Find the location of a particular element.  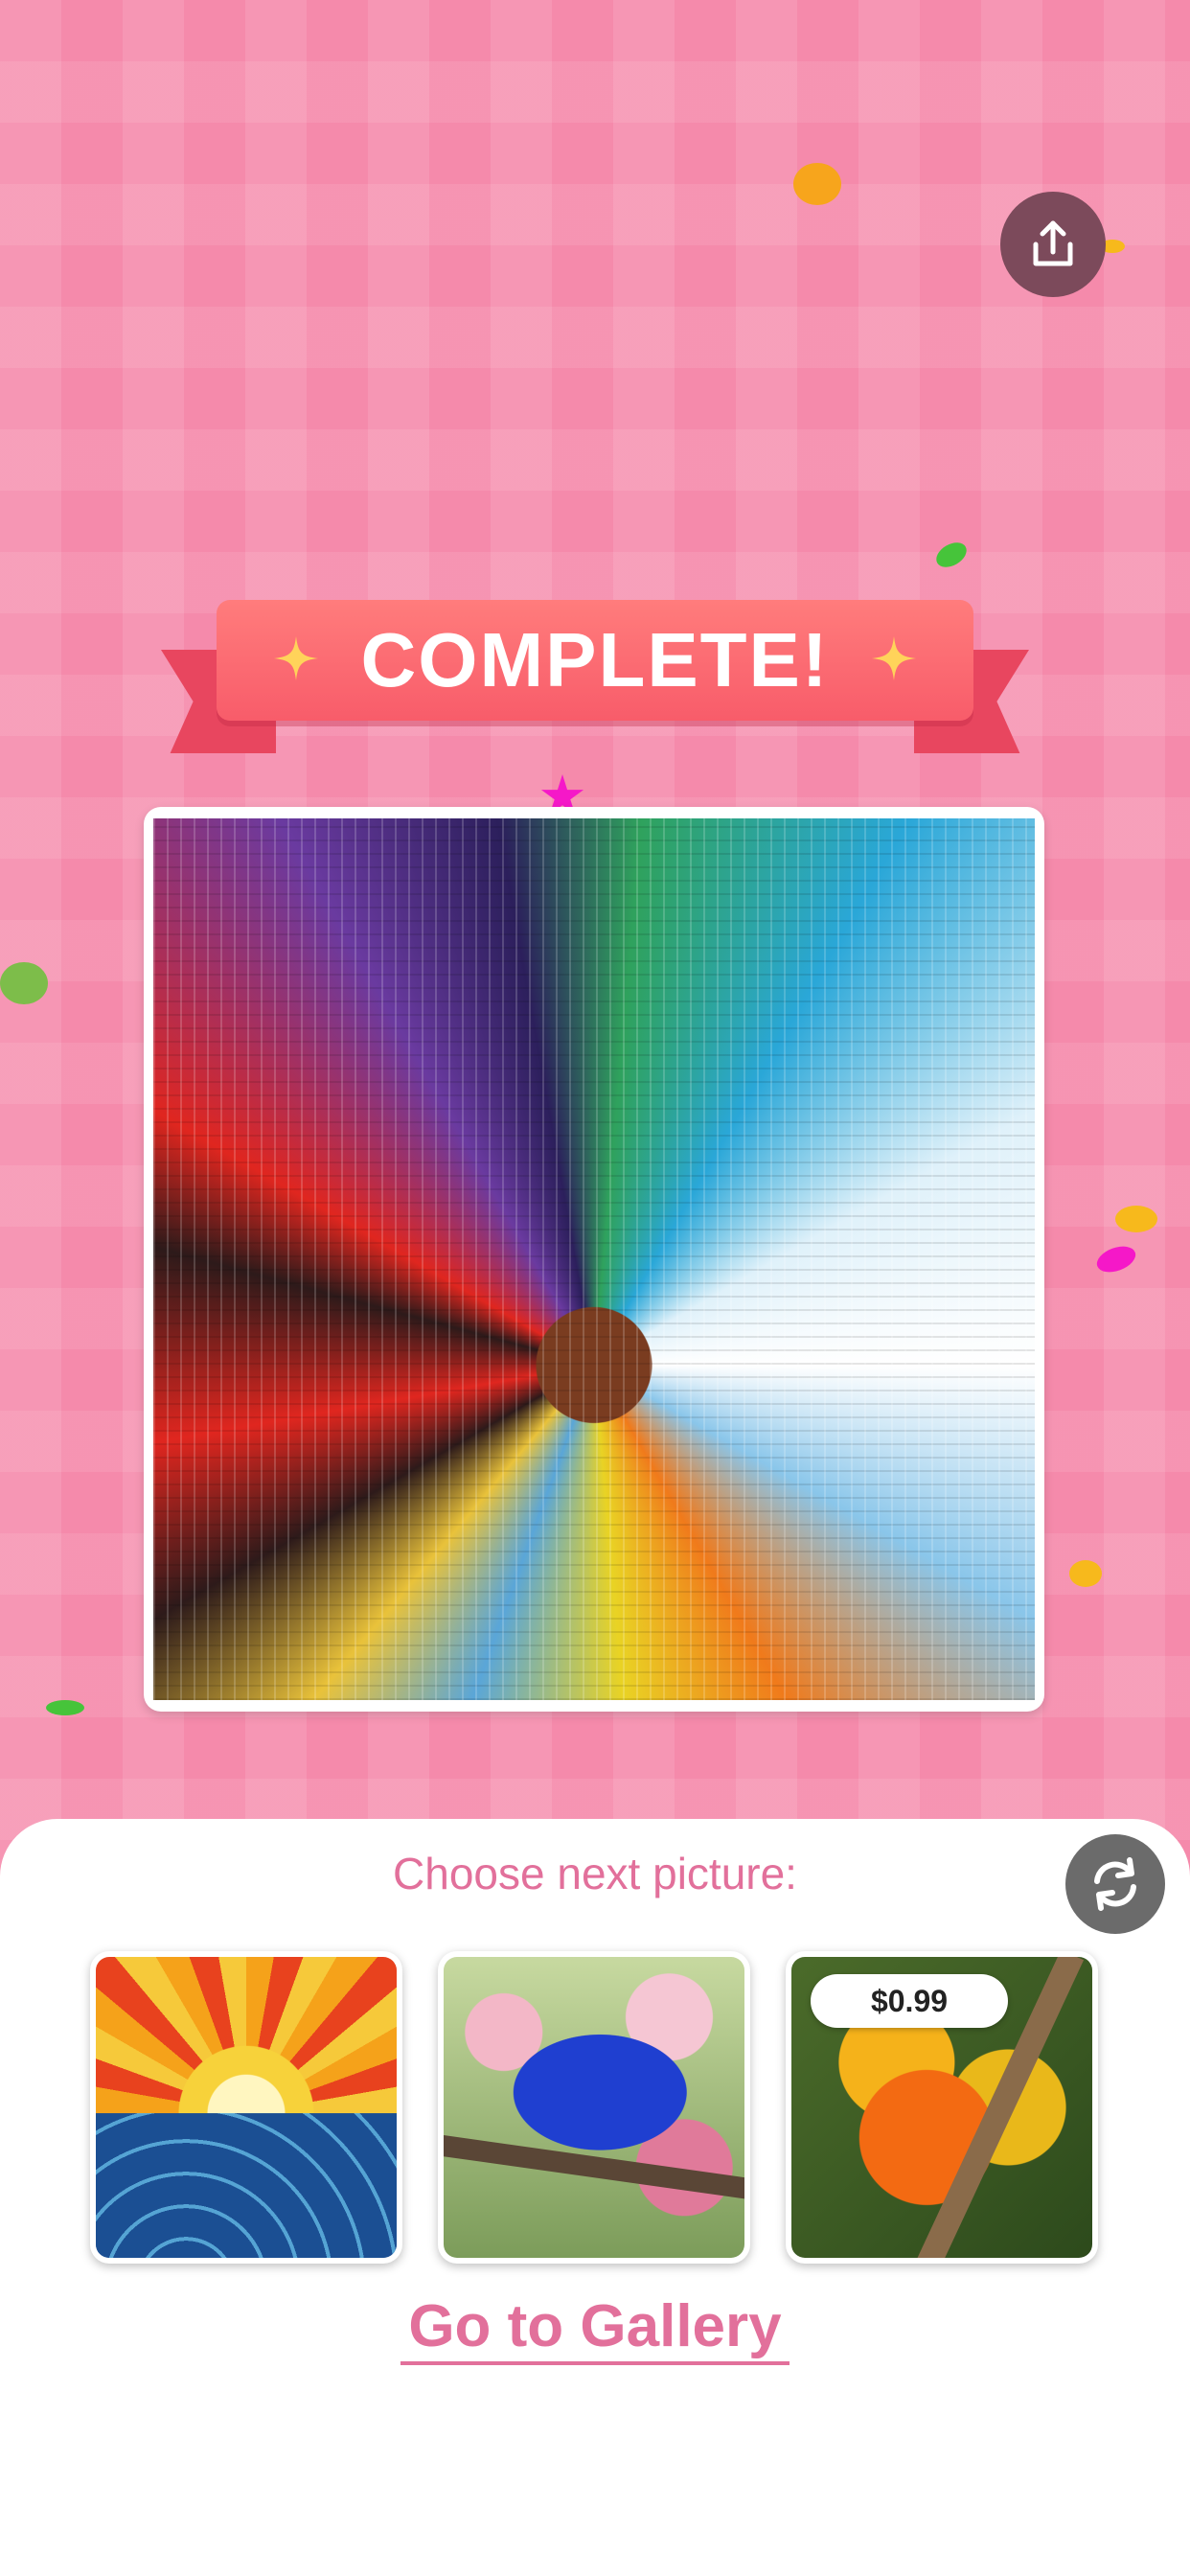

complete-title: COMPLETE! is located at coordinates (595, 659).